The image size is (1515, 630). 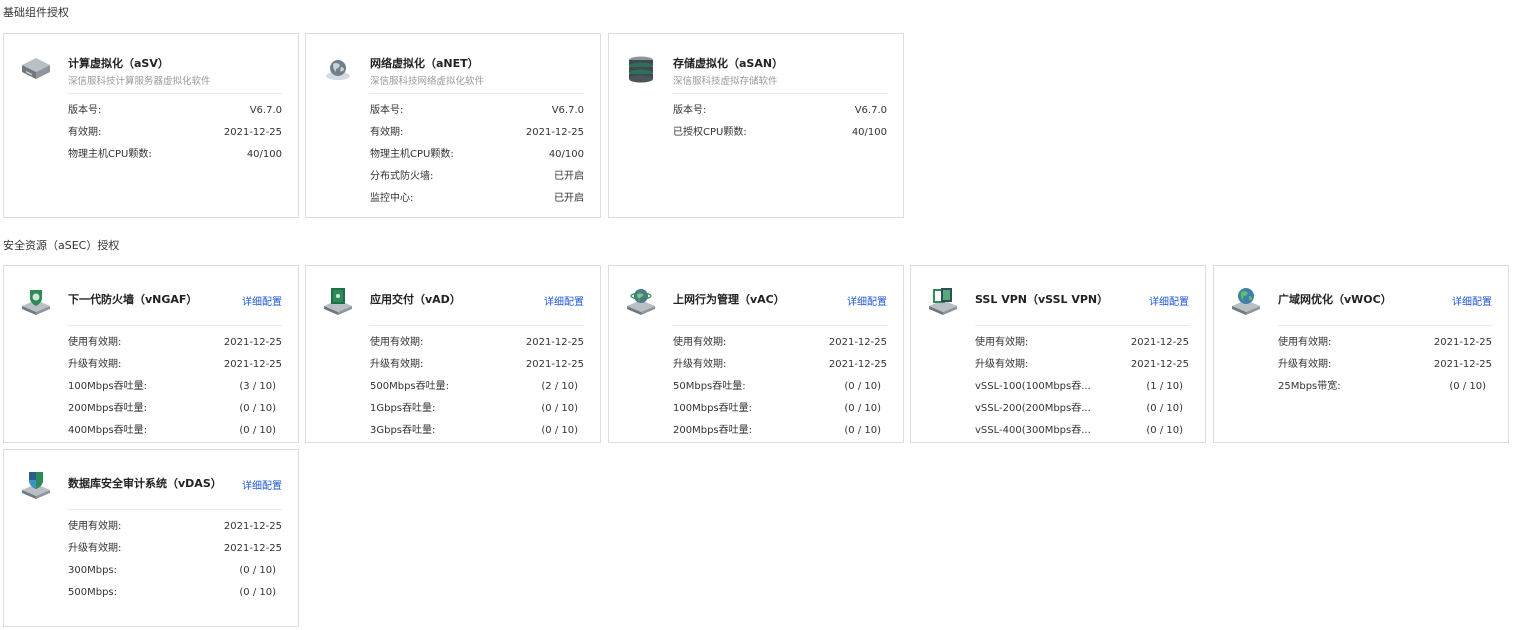 I want to click on row-label: 500Mbps:, so click(x=92, y=592).